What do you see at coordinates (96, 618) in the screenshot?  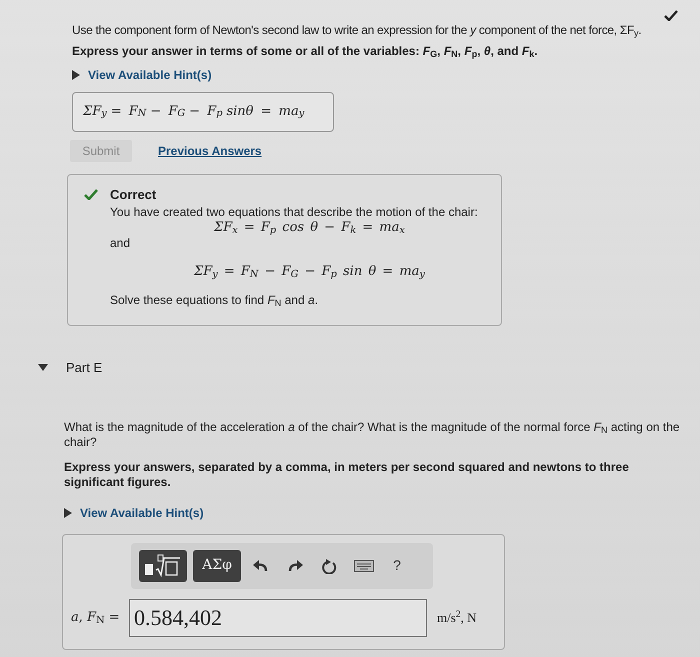 I see `answer-label: a, F$_{N}$ =` at bounding box center [96, 618].